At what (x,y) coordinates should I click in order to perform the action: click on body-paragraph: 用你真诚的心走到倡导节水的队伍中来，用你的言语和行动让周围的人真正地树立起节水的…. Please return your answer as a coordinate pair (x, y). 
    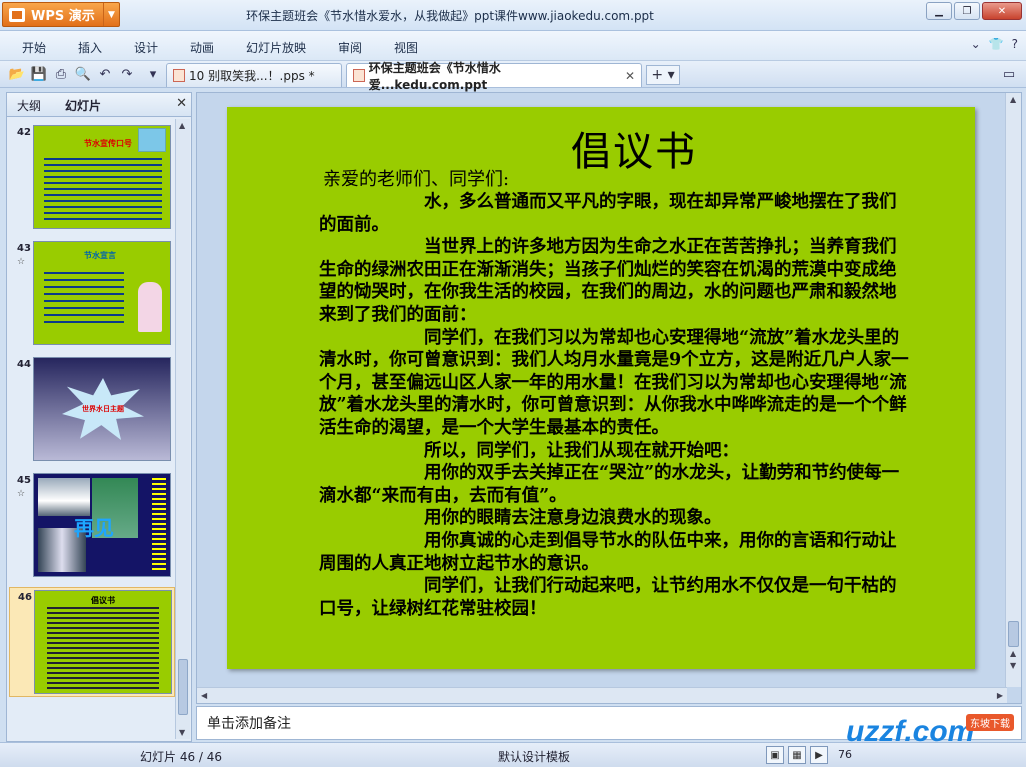
    Looking at the image, I should click on (608, 552).